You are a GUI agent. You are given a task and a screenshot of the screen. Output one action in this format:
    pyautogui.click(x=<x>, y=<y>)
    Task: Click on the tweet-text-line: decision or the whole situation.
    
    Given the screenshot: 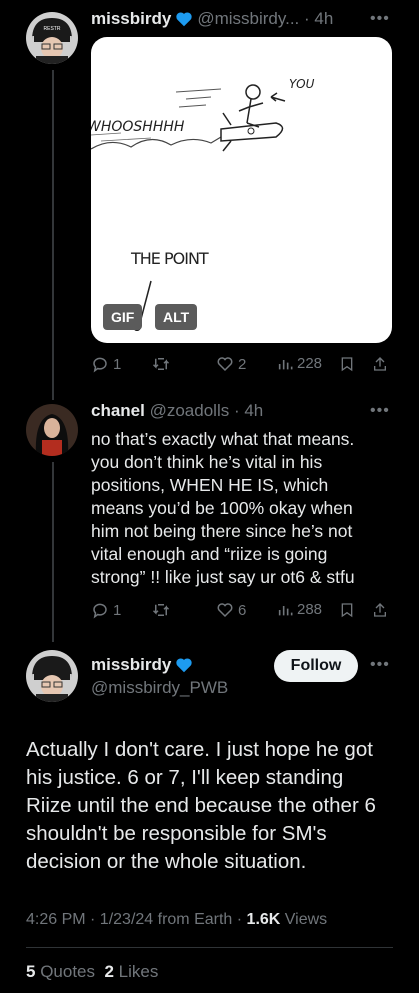 What is the action you would take?
    pyautogui.click(x=166, y=861)
    